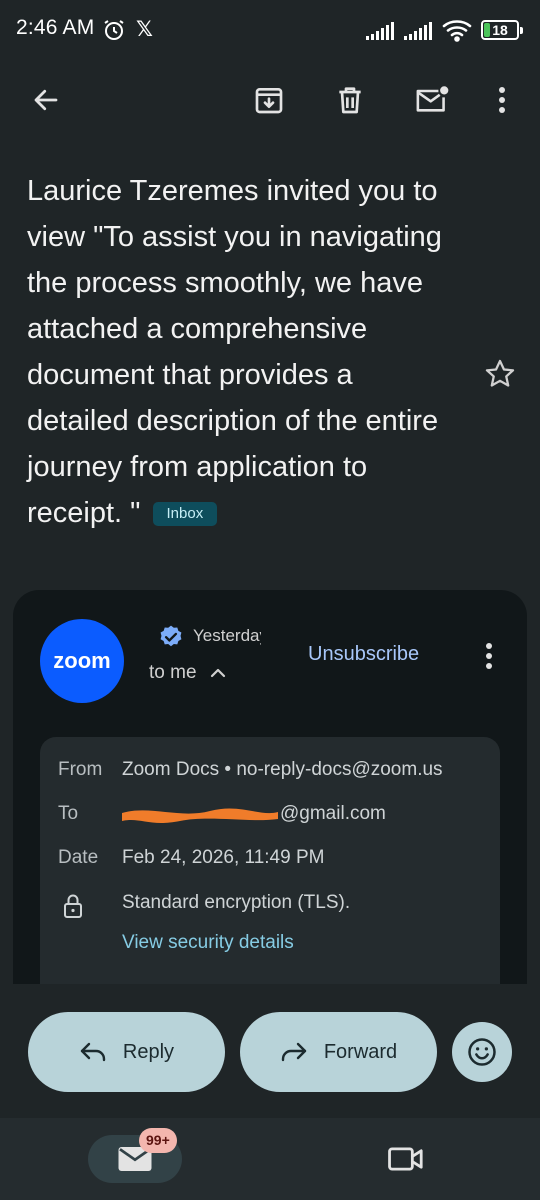 The image size is (540, 1200). I want to click on archive-icon, so click(269, 100).